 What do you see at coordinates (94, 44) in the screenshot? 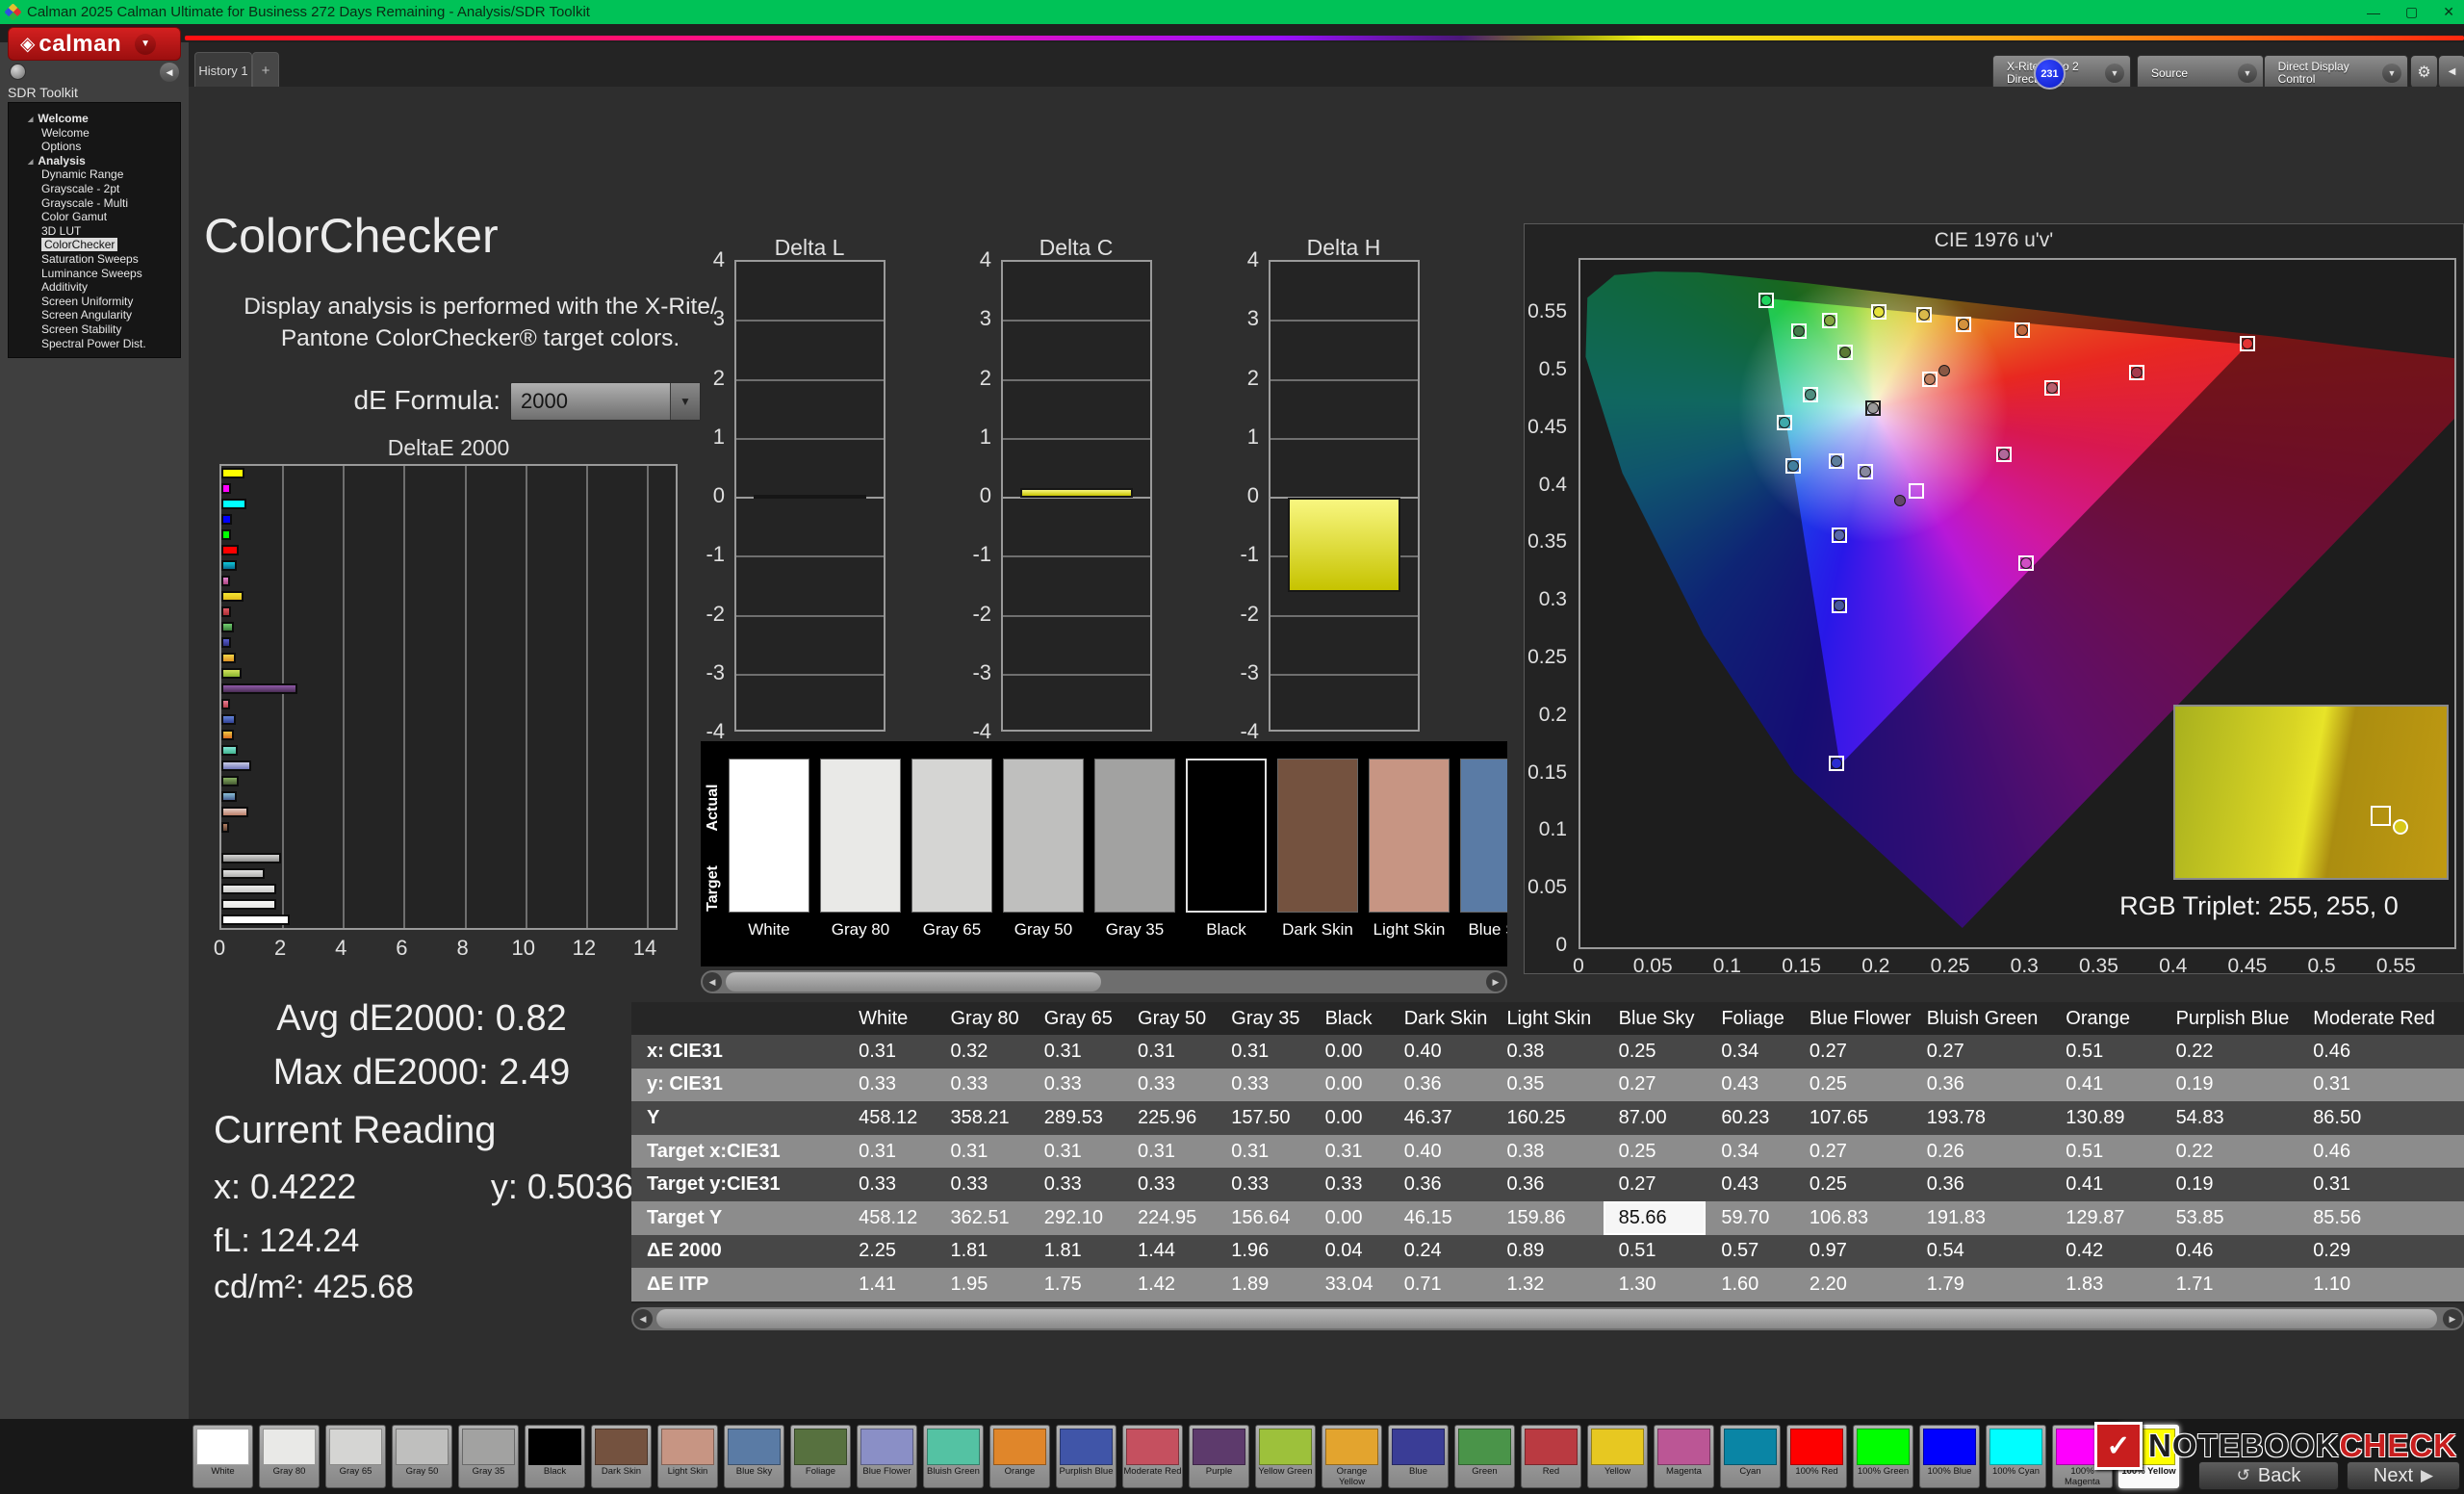
I see `calman-menu-button: ◈ calman ▼` at bounding box center [94, 44].